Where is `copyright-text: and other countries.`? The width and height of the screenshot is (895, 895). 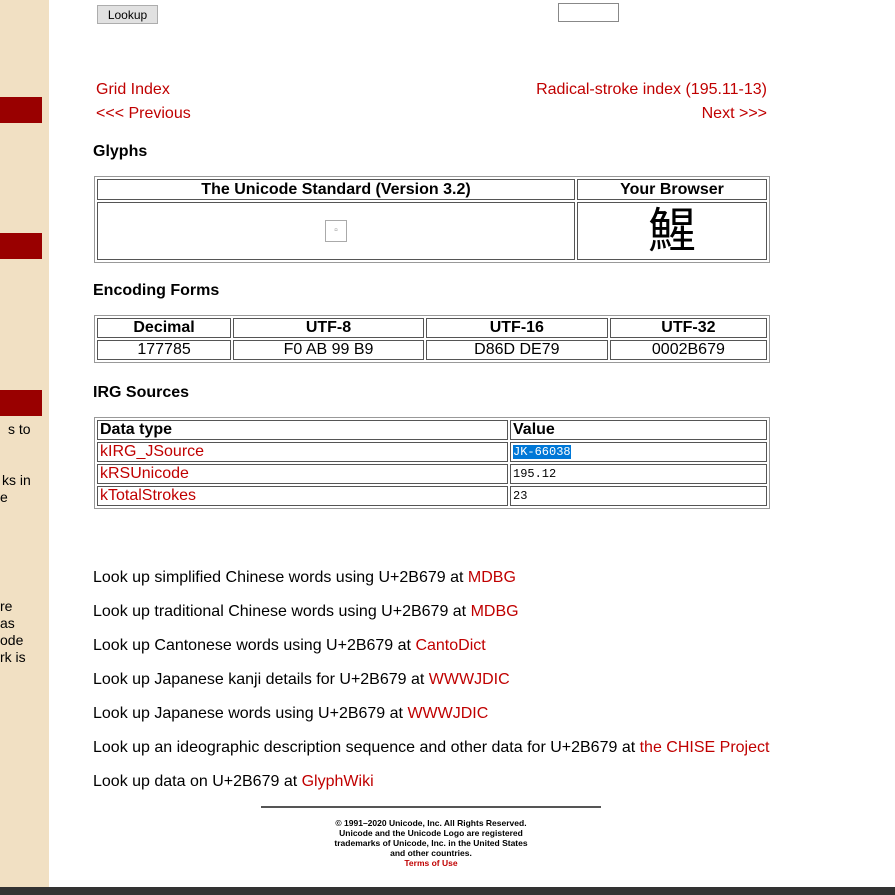 copyright-text: and other countries. is located at coordinates (431, 853).